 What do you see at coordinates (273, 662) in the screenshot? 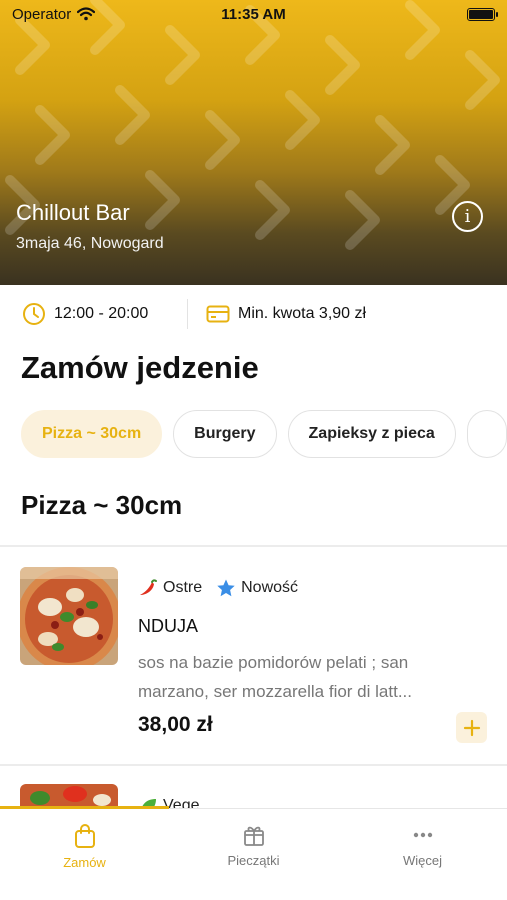
I see `item-description-line: sos na bazie pomidorów pelati ; san` at bounding box center [273, 662].